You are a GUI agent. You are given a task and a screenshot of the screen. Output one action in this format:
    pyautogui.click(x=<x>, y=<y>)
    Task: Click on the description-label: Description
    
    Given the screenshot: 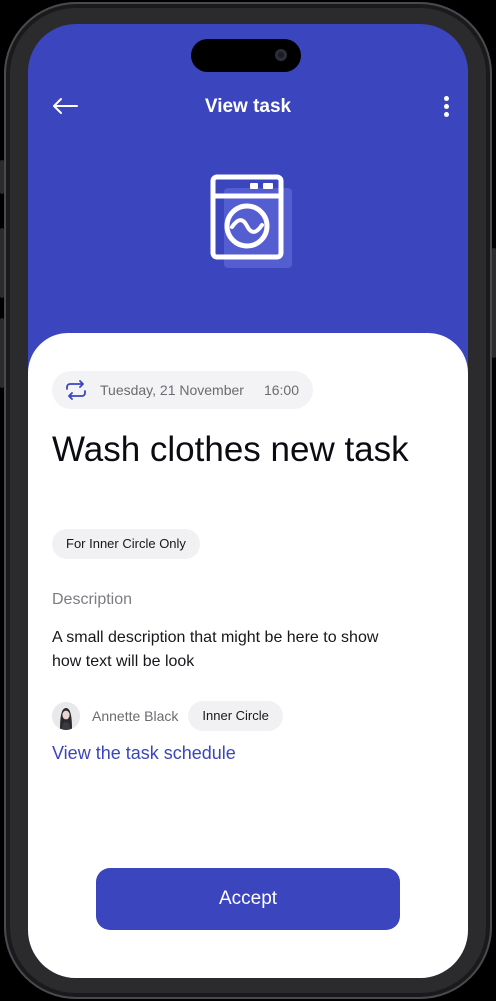 What is the action you would take?
    pyautogui.click(x=92, y=599)
    